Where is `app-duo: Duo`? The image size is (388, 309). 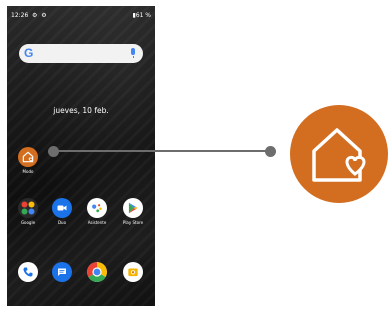
app-duo: Duo is located at coordinates (62, 211).